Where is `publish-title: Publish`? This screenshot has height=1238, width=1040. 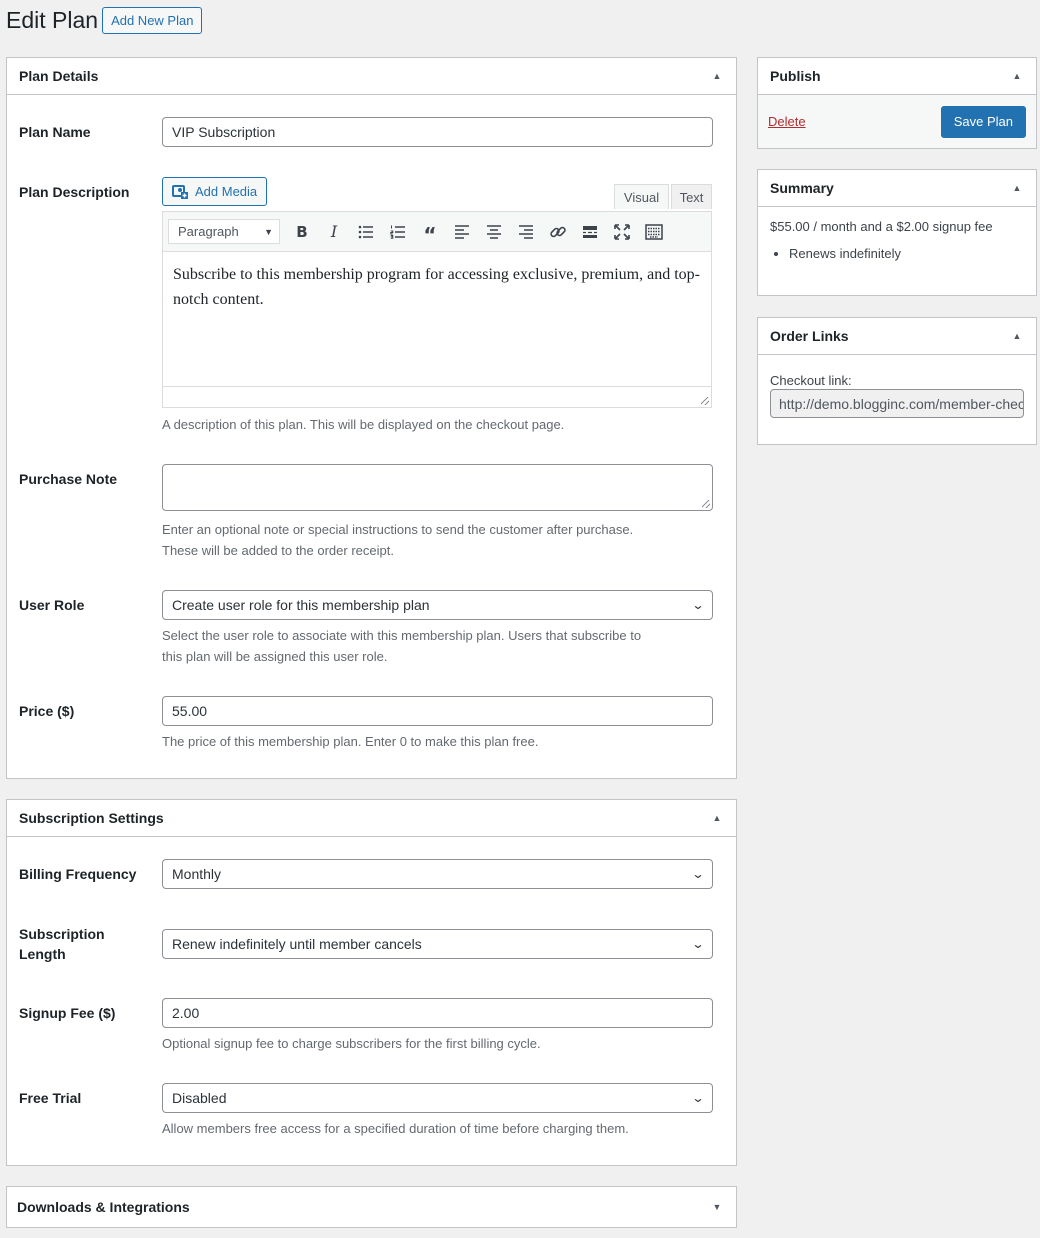 publish-title: Publish is located at coordinates (795, 76).